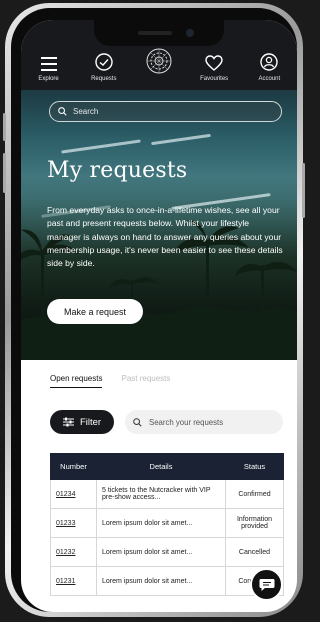 Image resolution: width=320 pixels, height=622 pixels. I want to click on search-bar: Search, so click(165, 111).